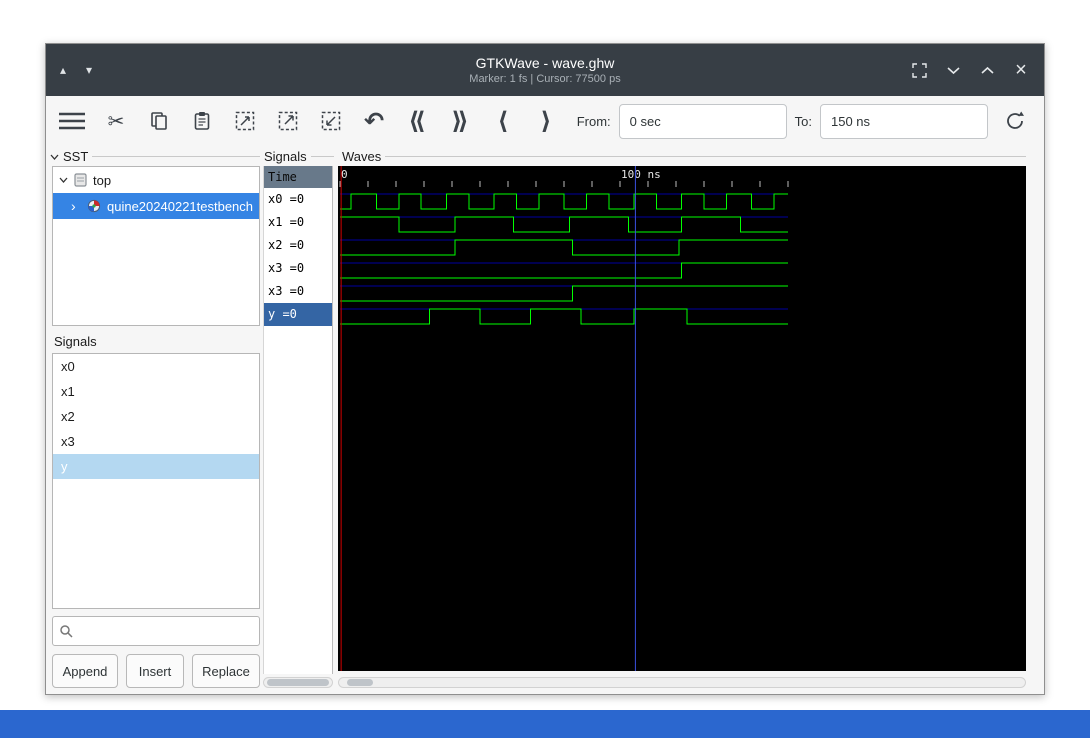 The width and height of the screenshot is (1090, 738). I want to click on signal-list-item: x0, so click(156, 366).